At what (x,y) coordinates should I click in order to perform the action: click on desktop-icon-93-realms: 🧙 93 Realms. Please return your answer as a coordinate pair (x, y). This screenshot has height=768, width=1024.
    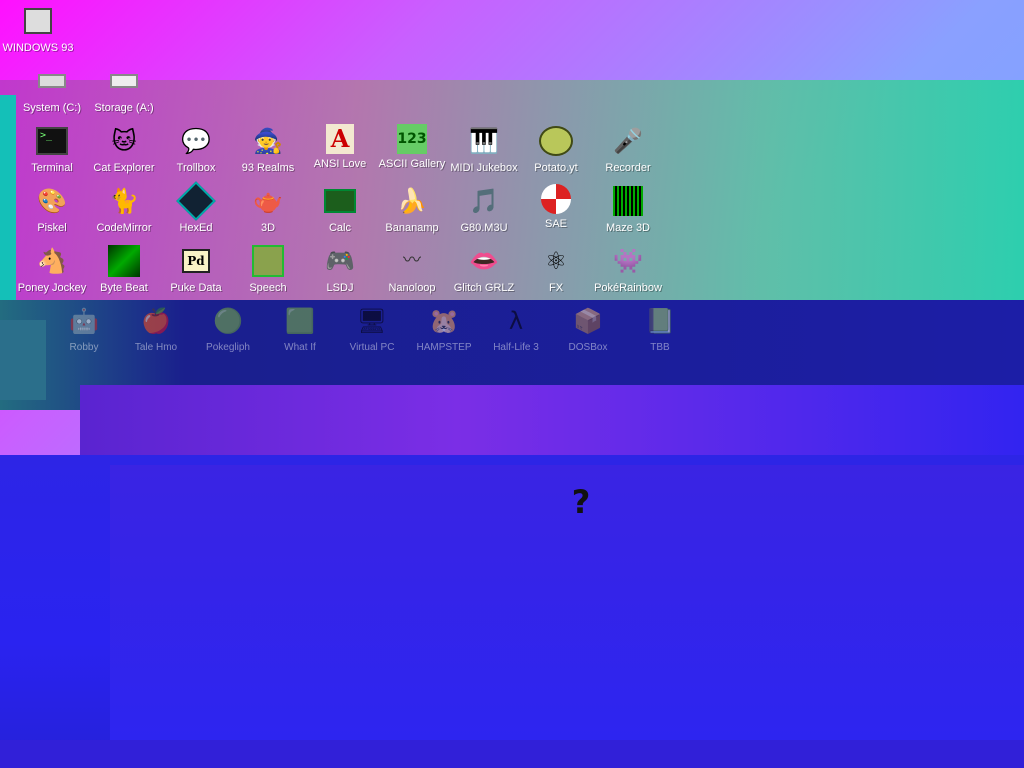
    Looking at the image, I should click on (268, 154).